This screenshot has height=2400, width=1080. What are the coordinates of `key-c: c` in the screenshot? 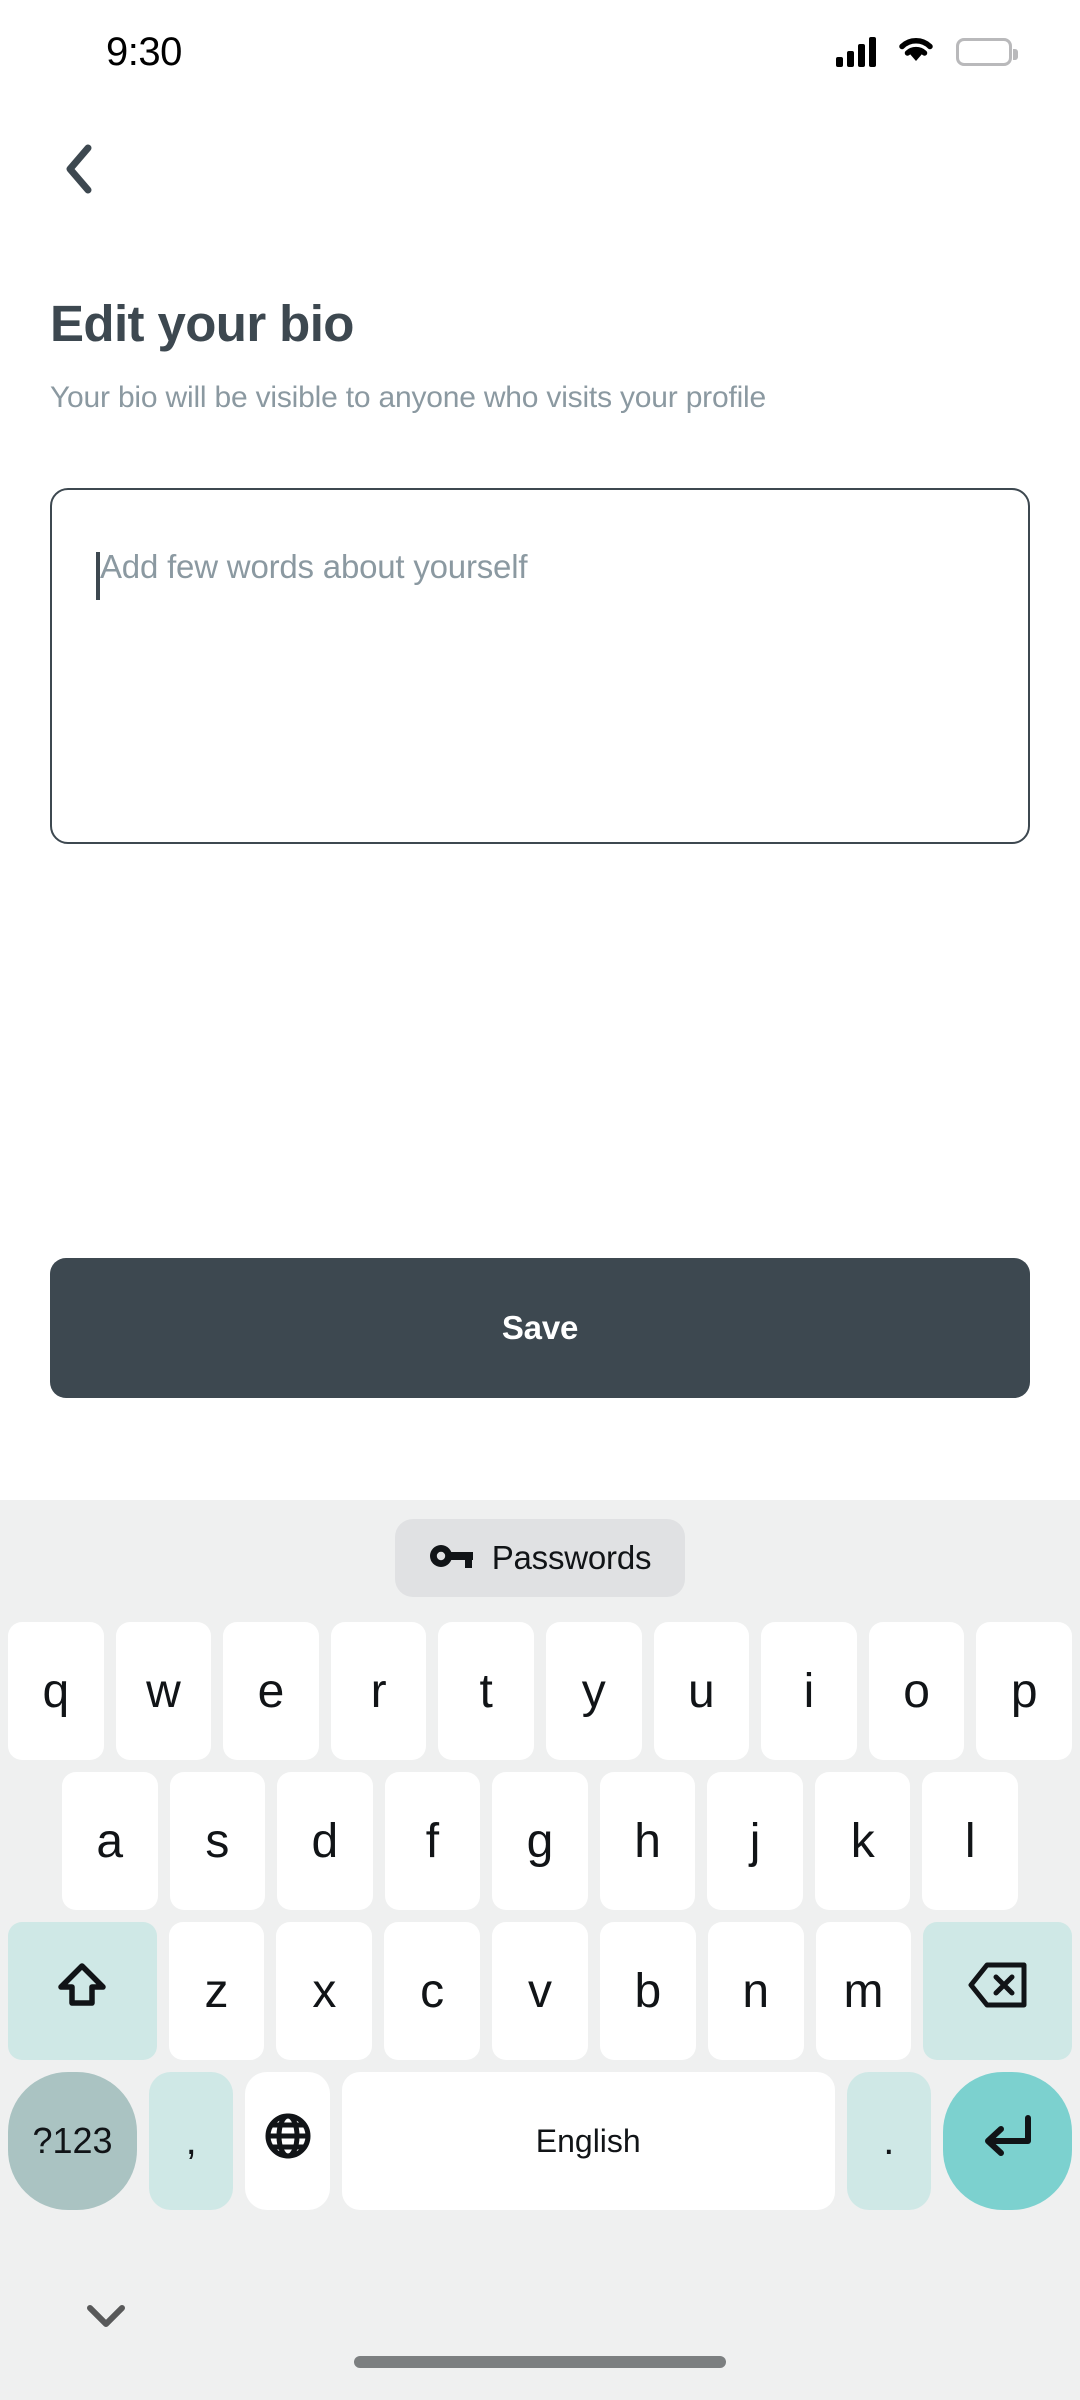 It's located at (432, 1991).